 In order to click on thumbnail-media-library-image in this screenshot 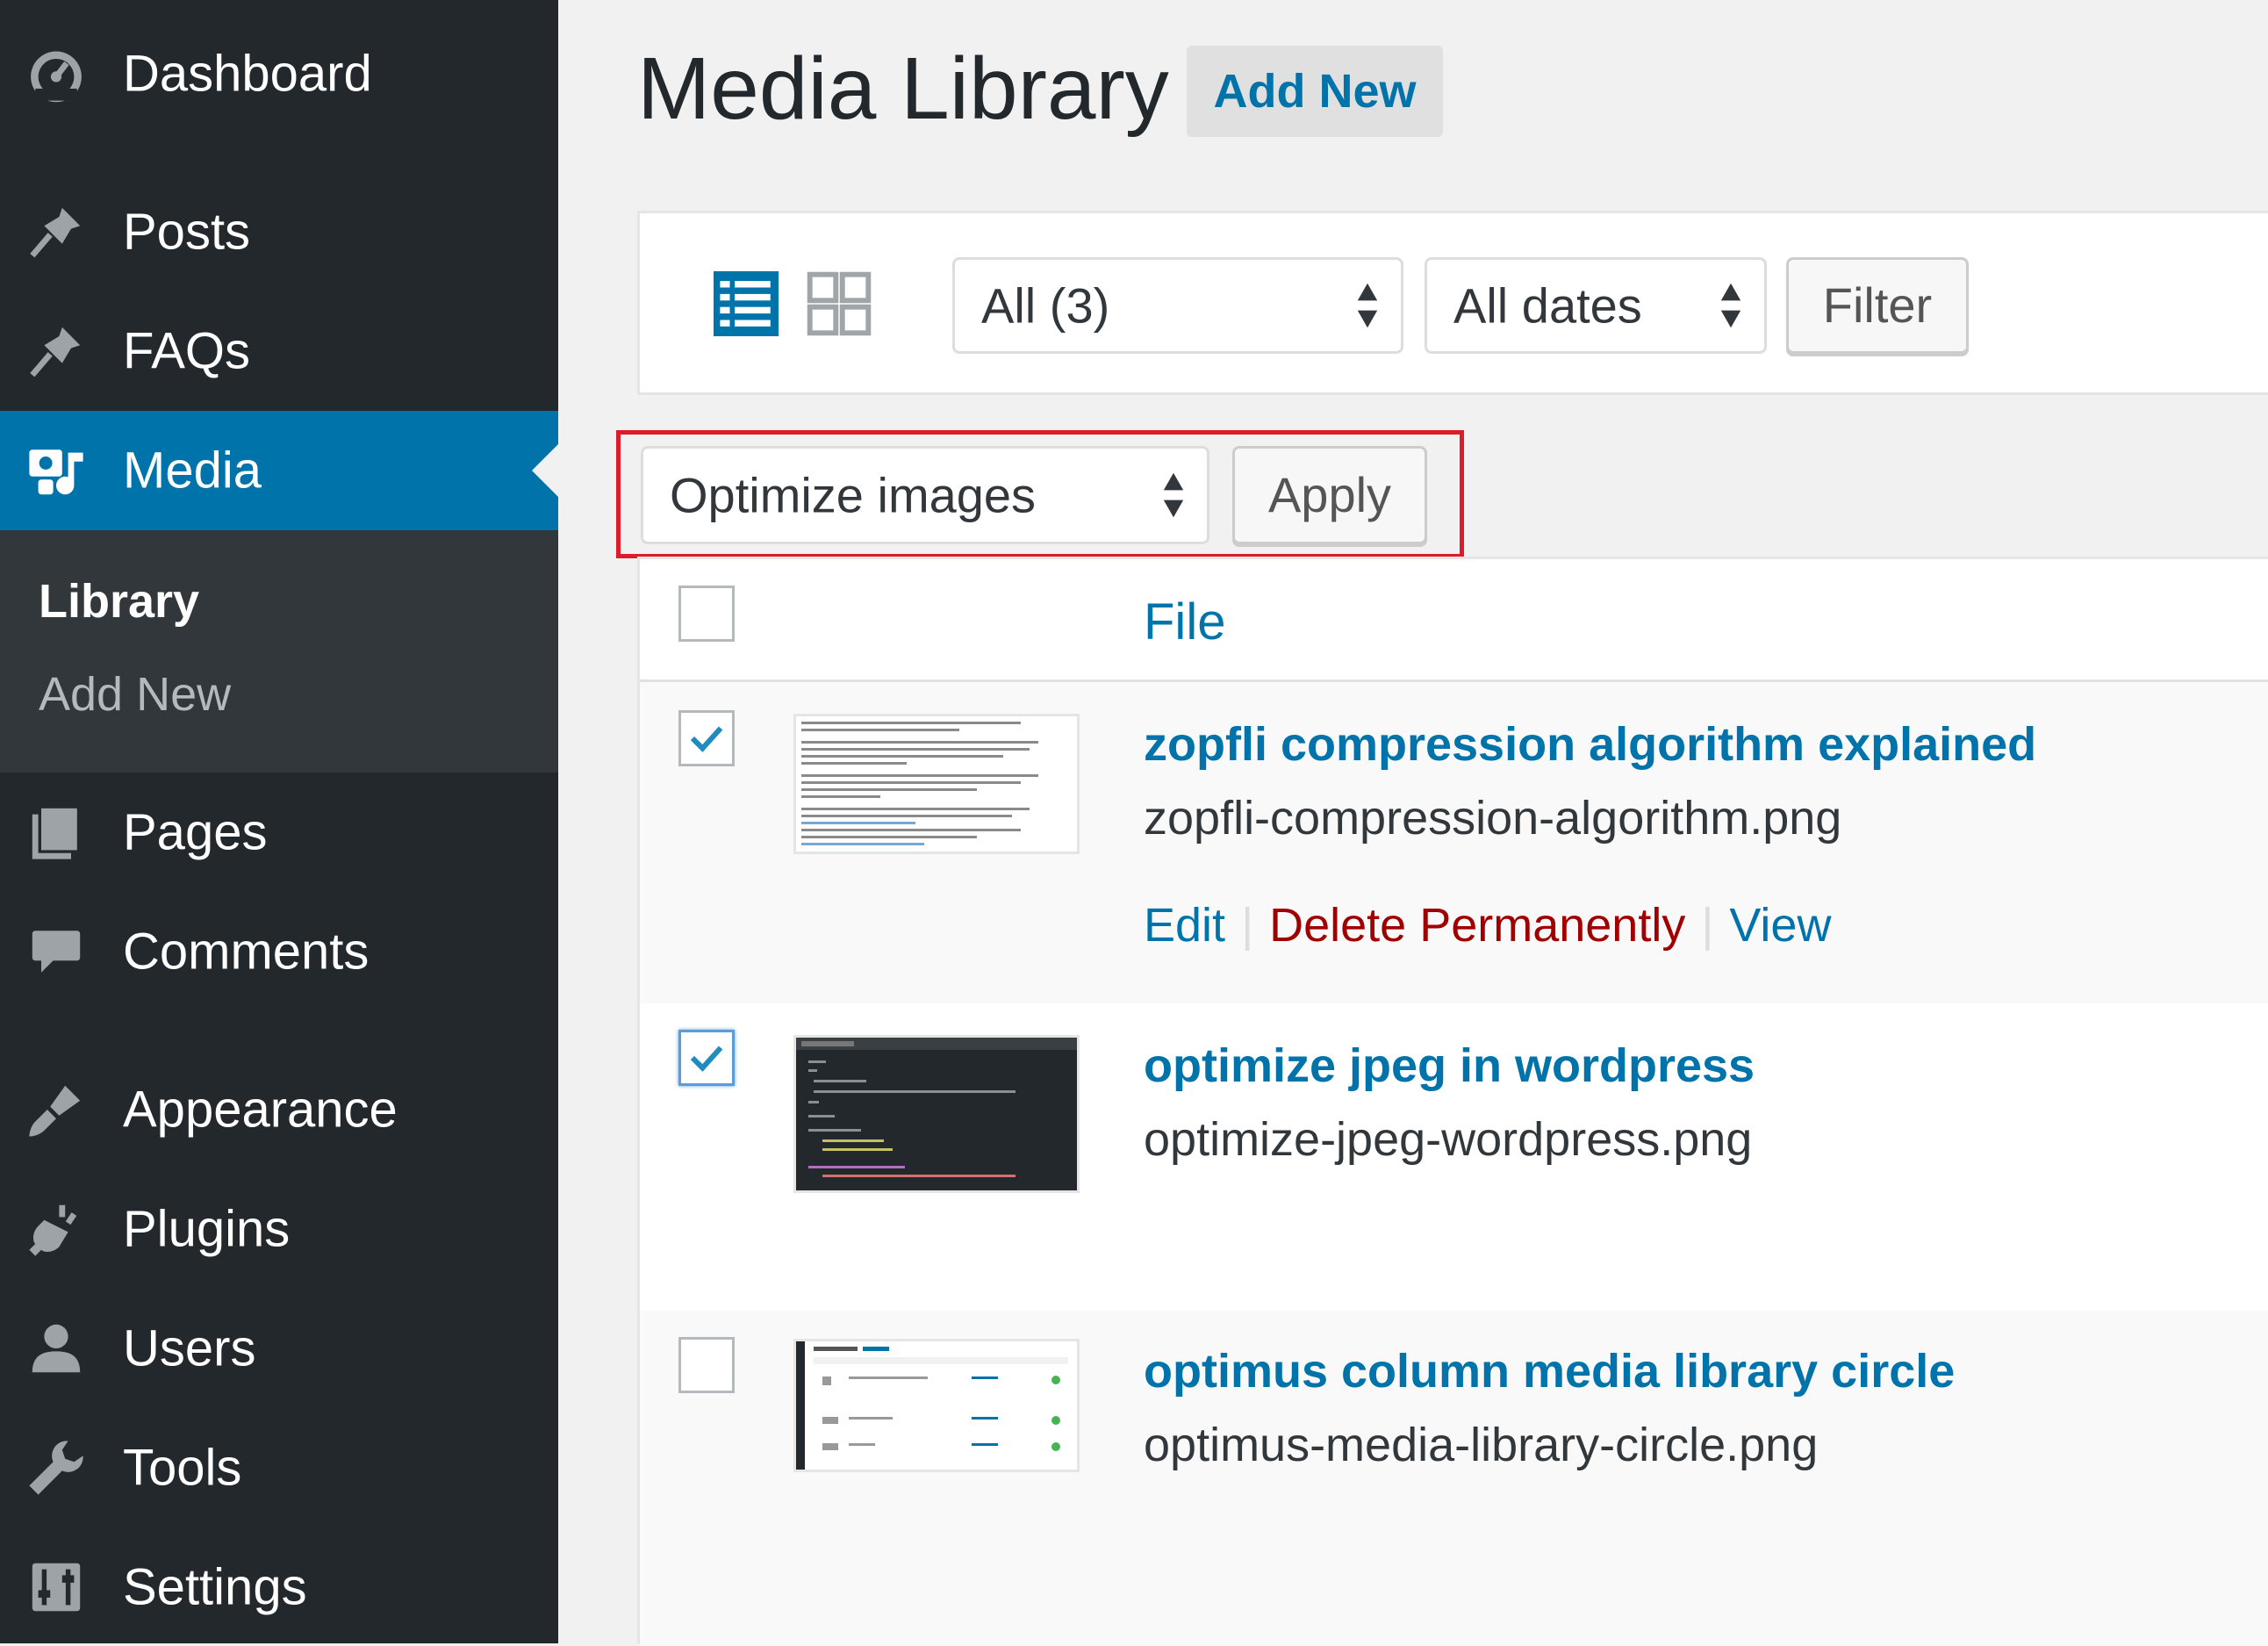, I will do `click(932, 1405)`.